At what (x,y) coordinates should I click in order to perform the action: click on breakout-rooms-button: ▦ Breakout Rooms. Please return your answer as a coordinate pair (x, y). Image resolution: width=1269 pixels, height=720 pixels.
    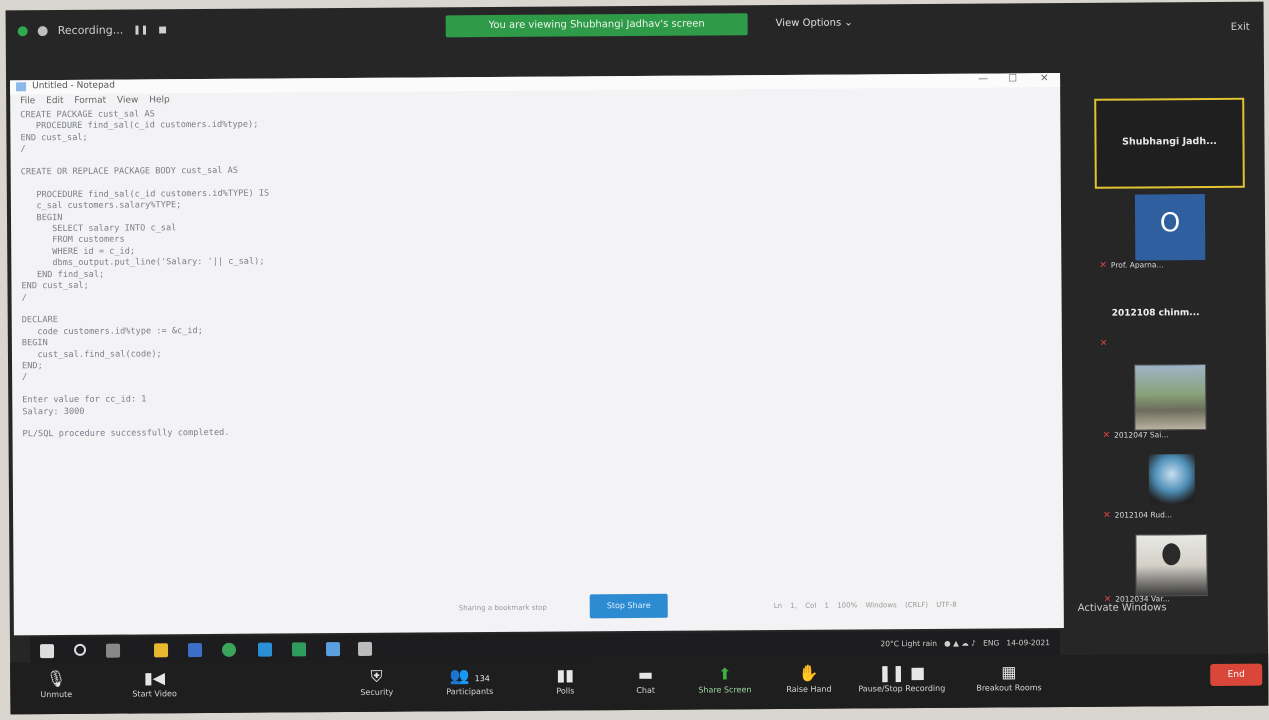
    Looking at the image, I should click on (1008, 676).